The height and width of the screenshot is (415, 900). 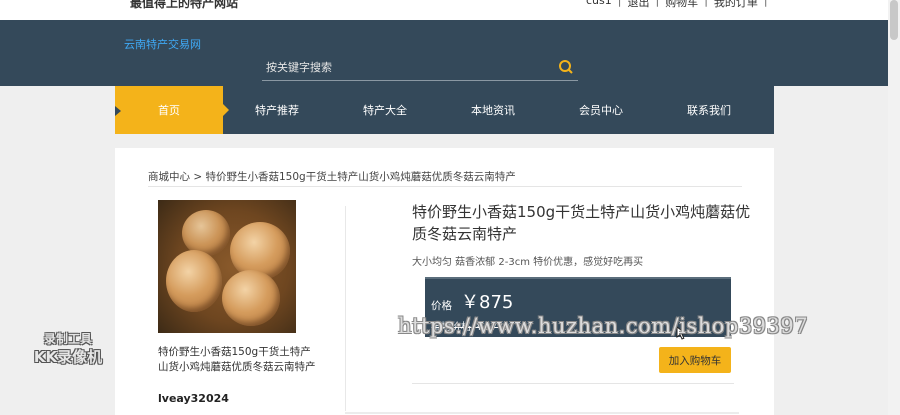 What do you see at coordinates (67, 339) in the screenshot?
I see `watermark-badge-line1: 录制工具` at bounding box center [67, 339].